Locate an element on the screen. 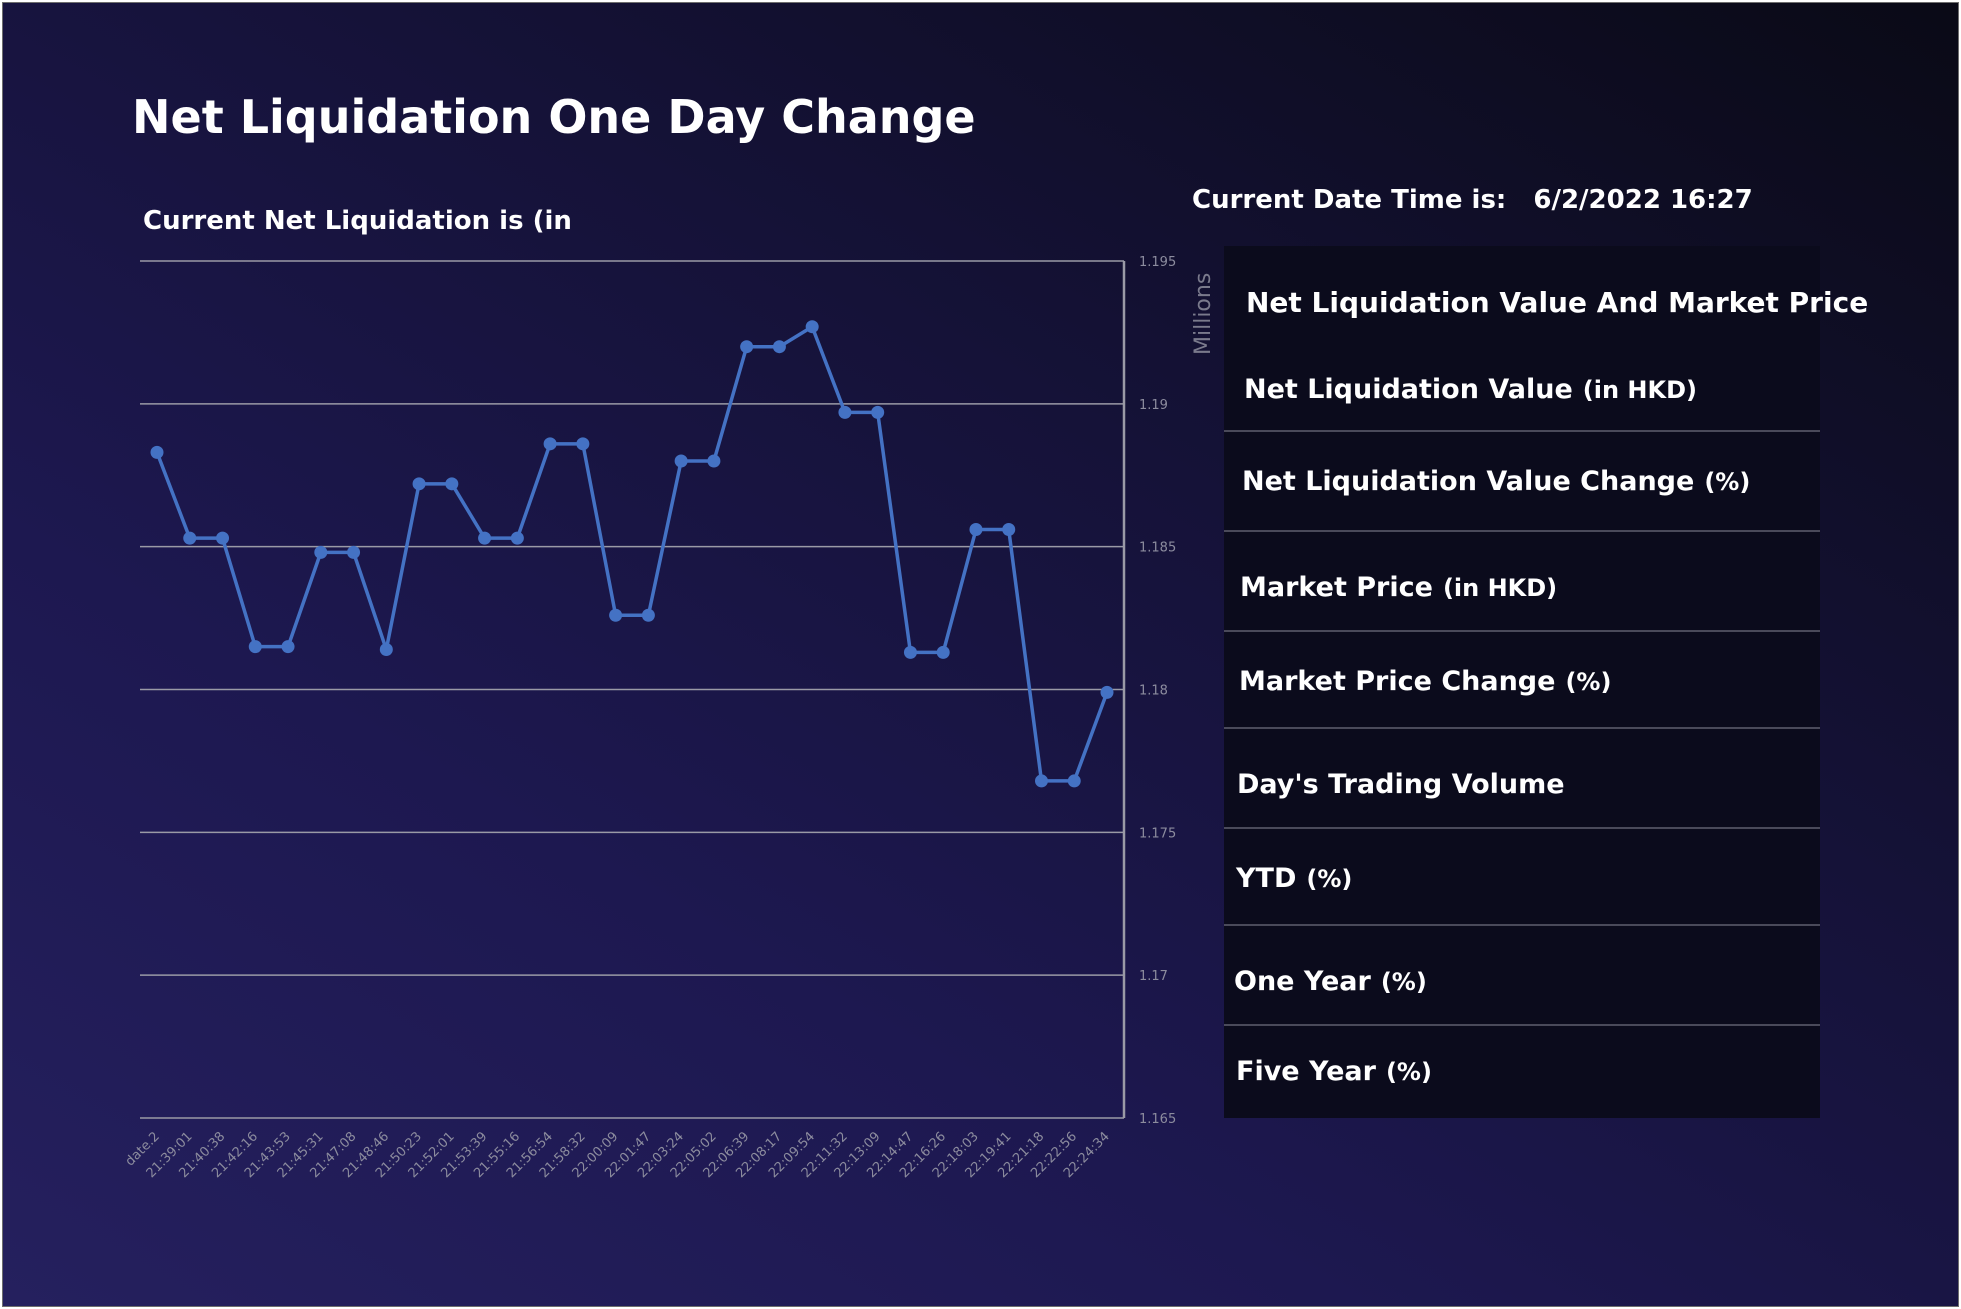 The image size is (1961, 1309). metric-label: One Year (%) is located at coordinates (1330, 981).